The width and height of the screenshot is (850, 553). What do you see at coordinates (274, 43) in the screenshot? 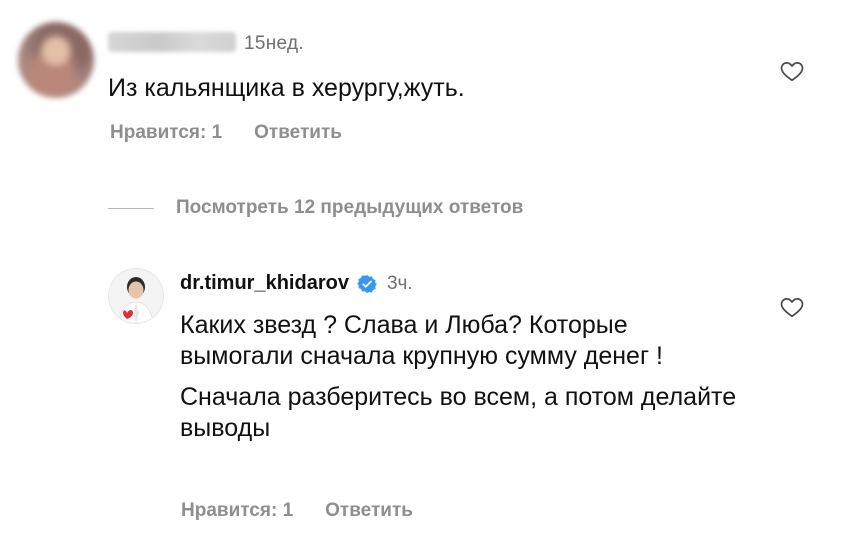
I see `comment-time: 15нед.` at bounding box center [274, 43].